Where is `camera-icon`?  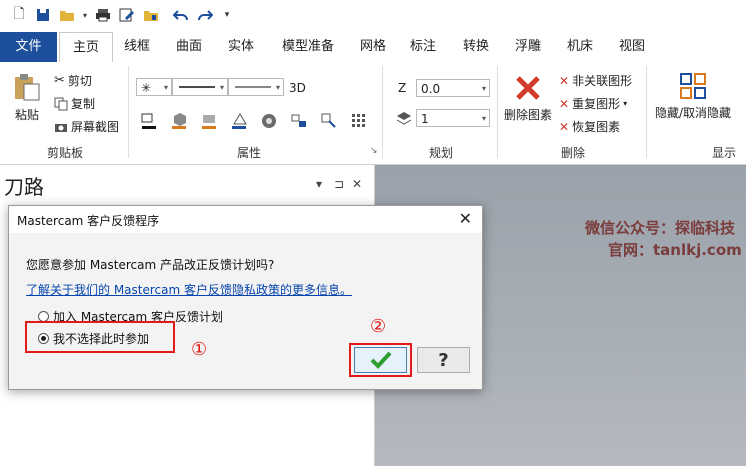 camera-icon is located at coordinates (61, 127).